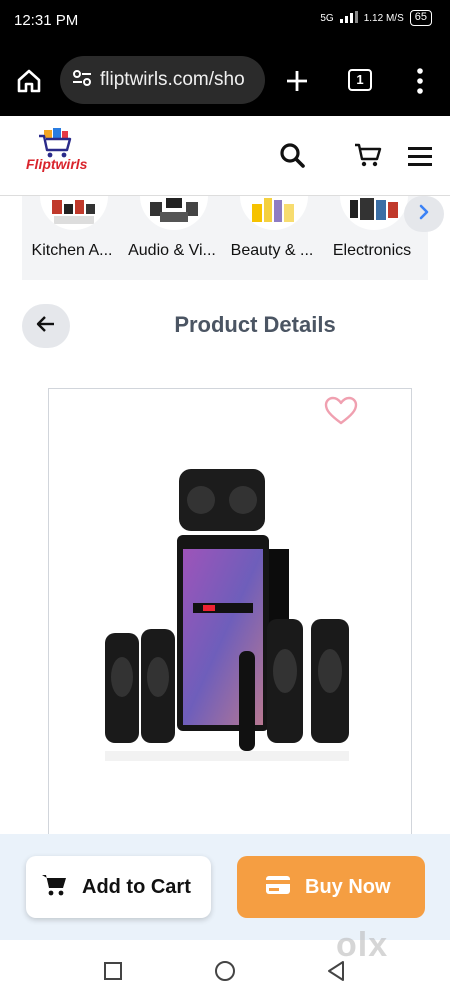 The height and width of the screenshot is (1000, 450). What do you see at coordinates (383, 18) in the screenshot?
I see `net-speed: 1.12 M/S` at bounding box center [383, 18].